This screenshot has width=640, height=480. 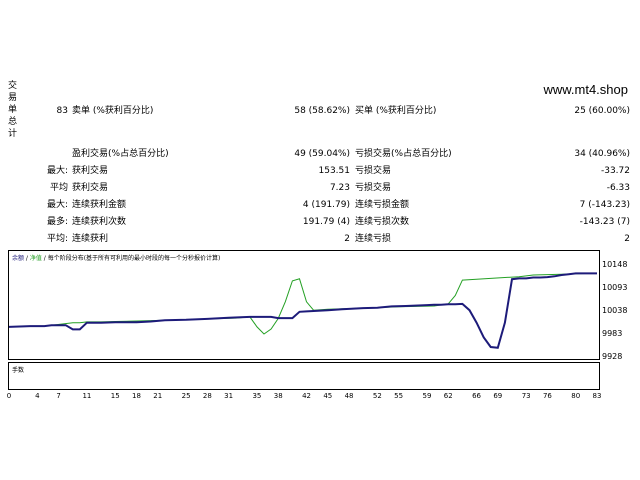 I want to click on x-tick-label: 28, so click(x=207, y=396).